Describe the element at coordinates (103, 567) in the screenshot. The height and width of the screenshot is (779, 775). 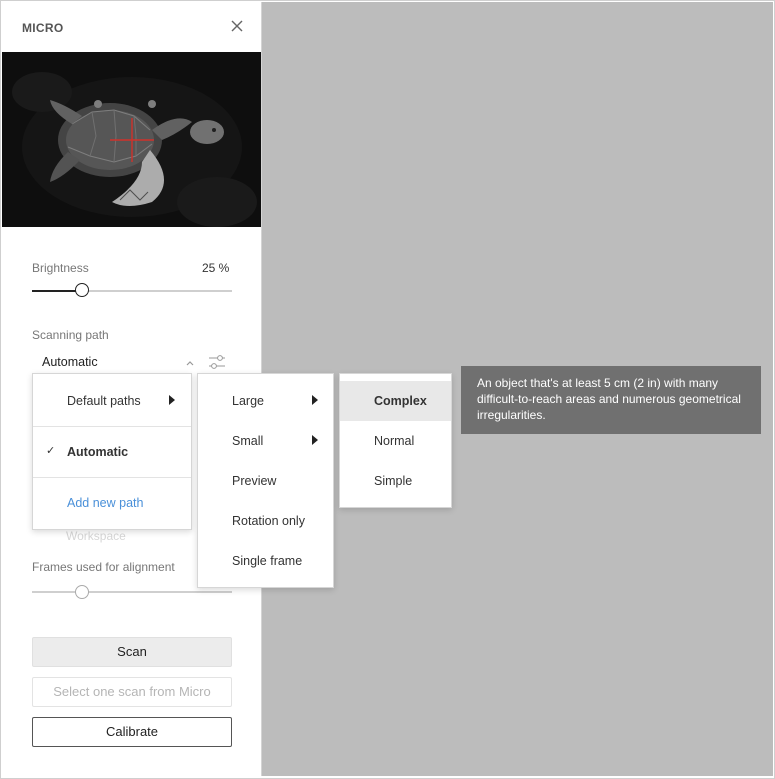
I see `frames-label: Frames used for alignment` at that location.